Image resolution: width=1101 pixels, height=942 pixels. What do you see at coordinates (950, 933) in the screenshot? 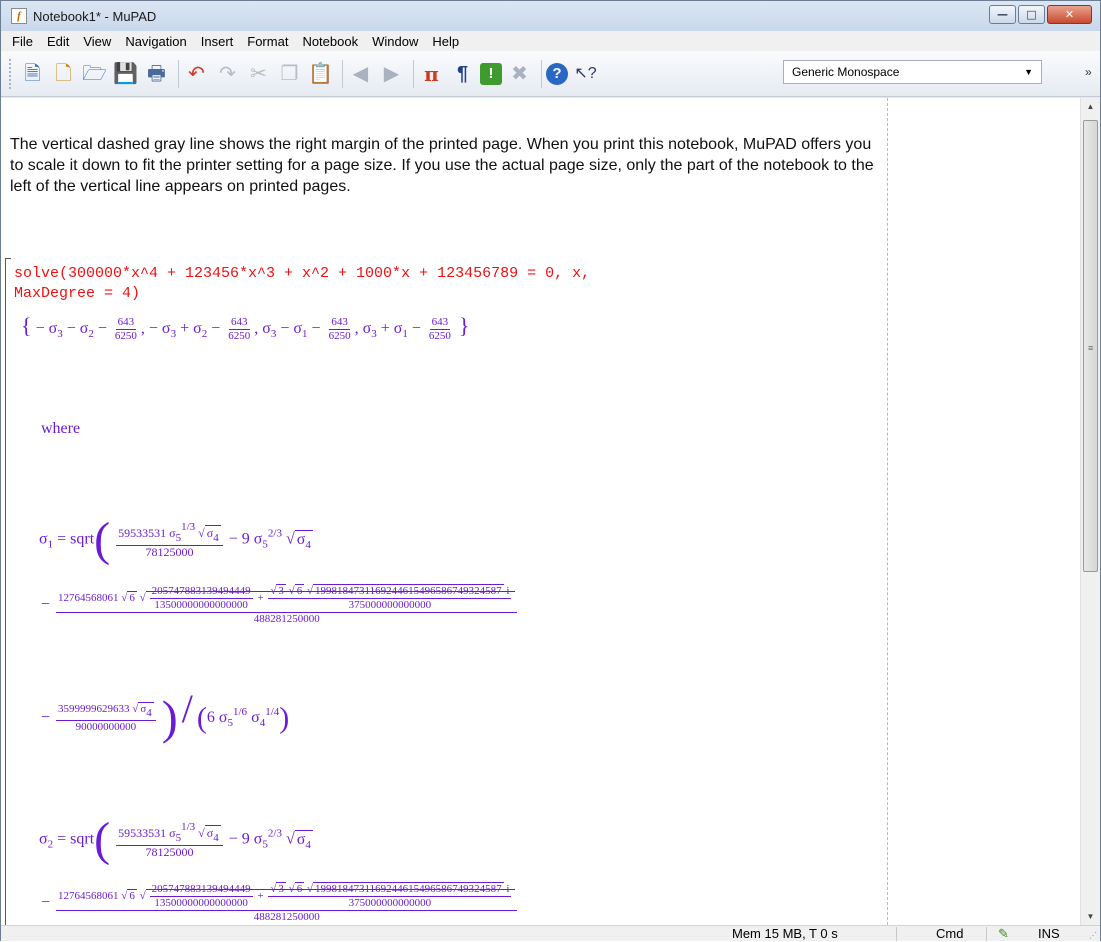
I see `mode-status: Cmd` at bounding box center [950, 933].